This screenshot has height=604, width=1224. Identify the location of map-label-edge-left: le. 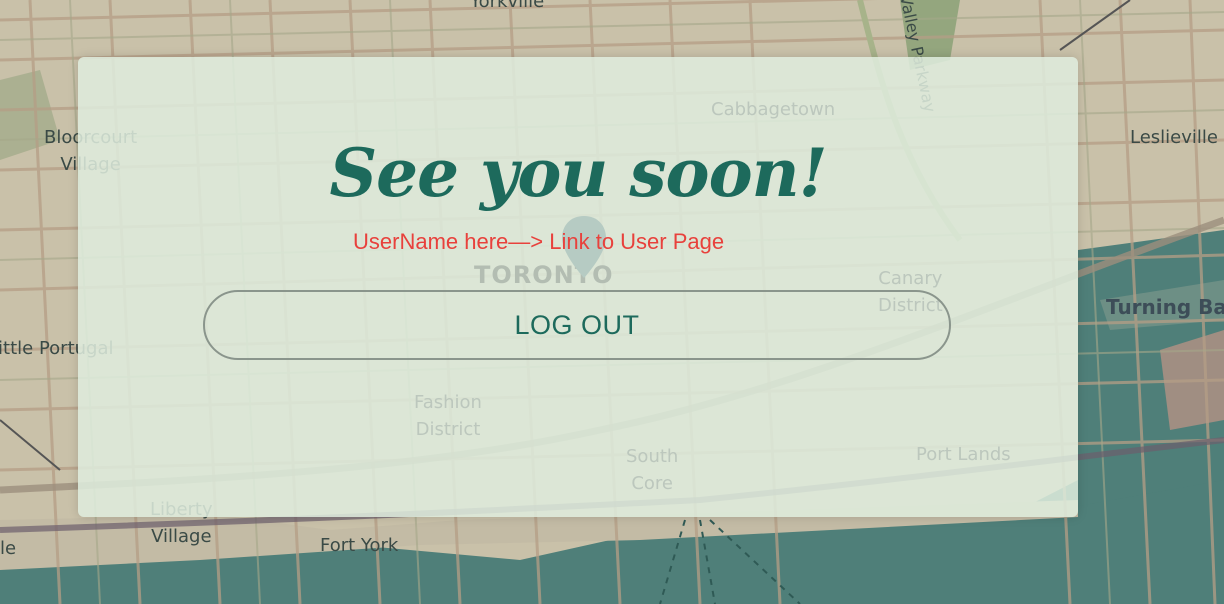
(8, 548).